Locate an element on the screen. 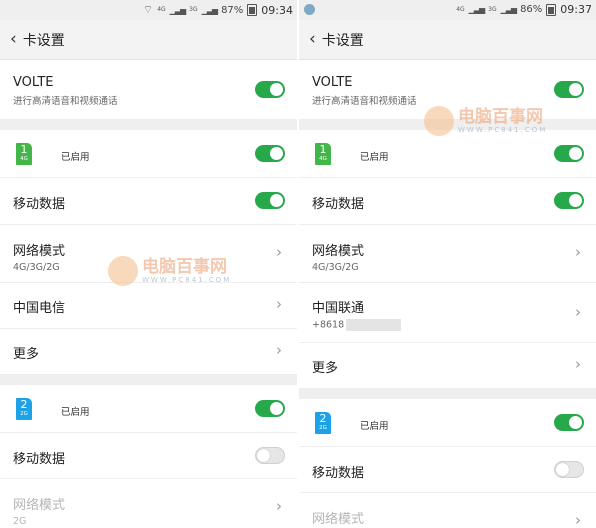 This screenshot has width=596, height=528. sim1-carrier-row: 中国电信 › is located at coordinates (148, 306).